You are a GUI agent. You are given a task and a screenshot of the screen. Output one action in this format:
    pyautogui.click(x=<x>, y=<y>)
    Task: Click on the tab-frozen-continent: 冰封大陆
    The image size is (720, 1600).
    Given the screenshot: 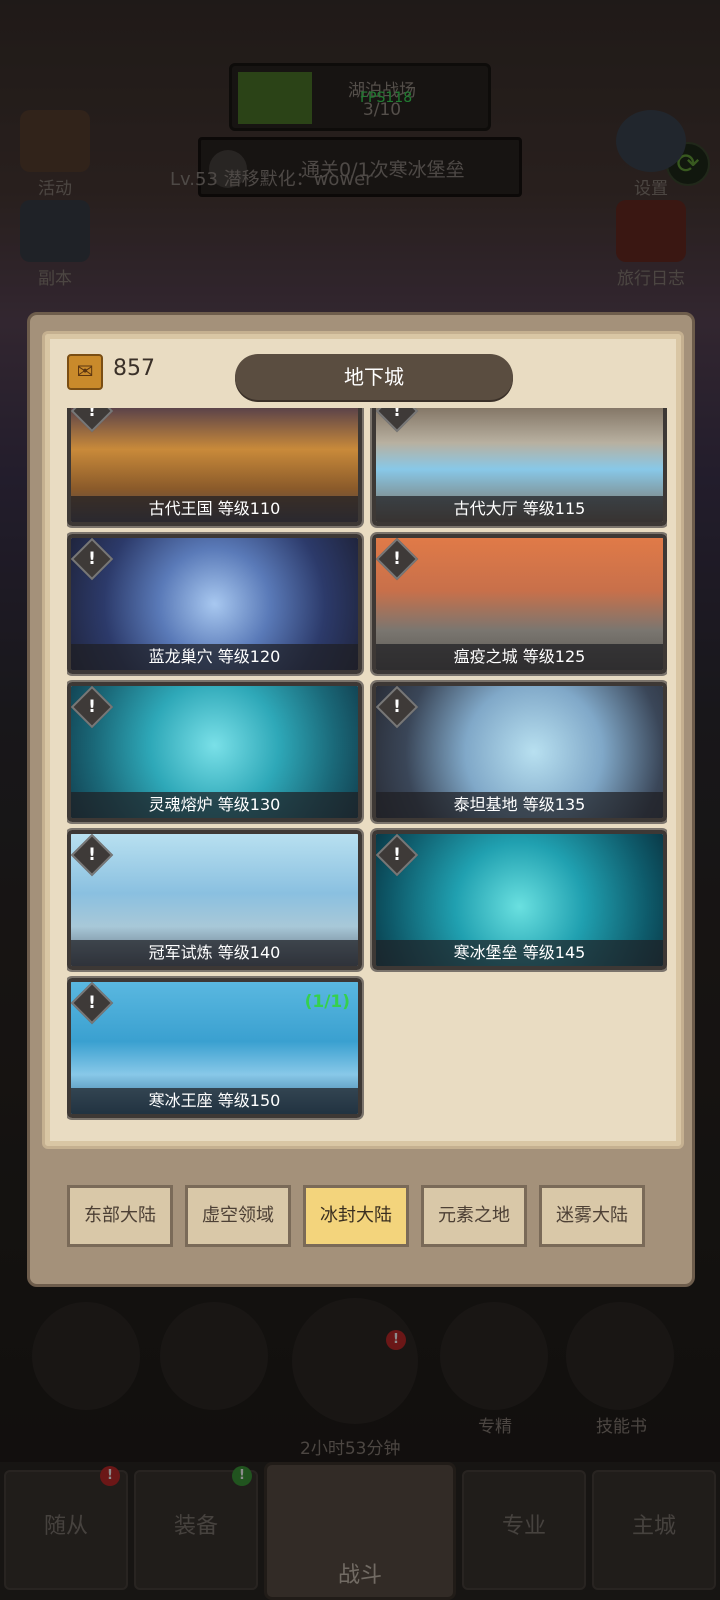 What is the action you would take?
    pyautogui.click(x=356, y=1216)
    